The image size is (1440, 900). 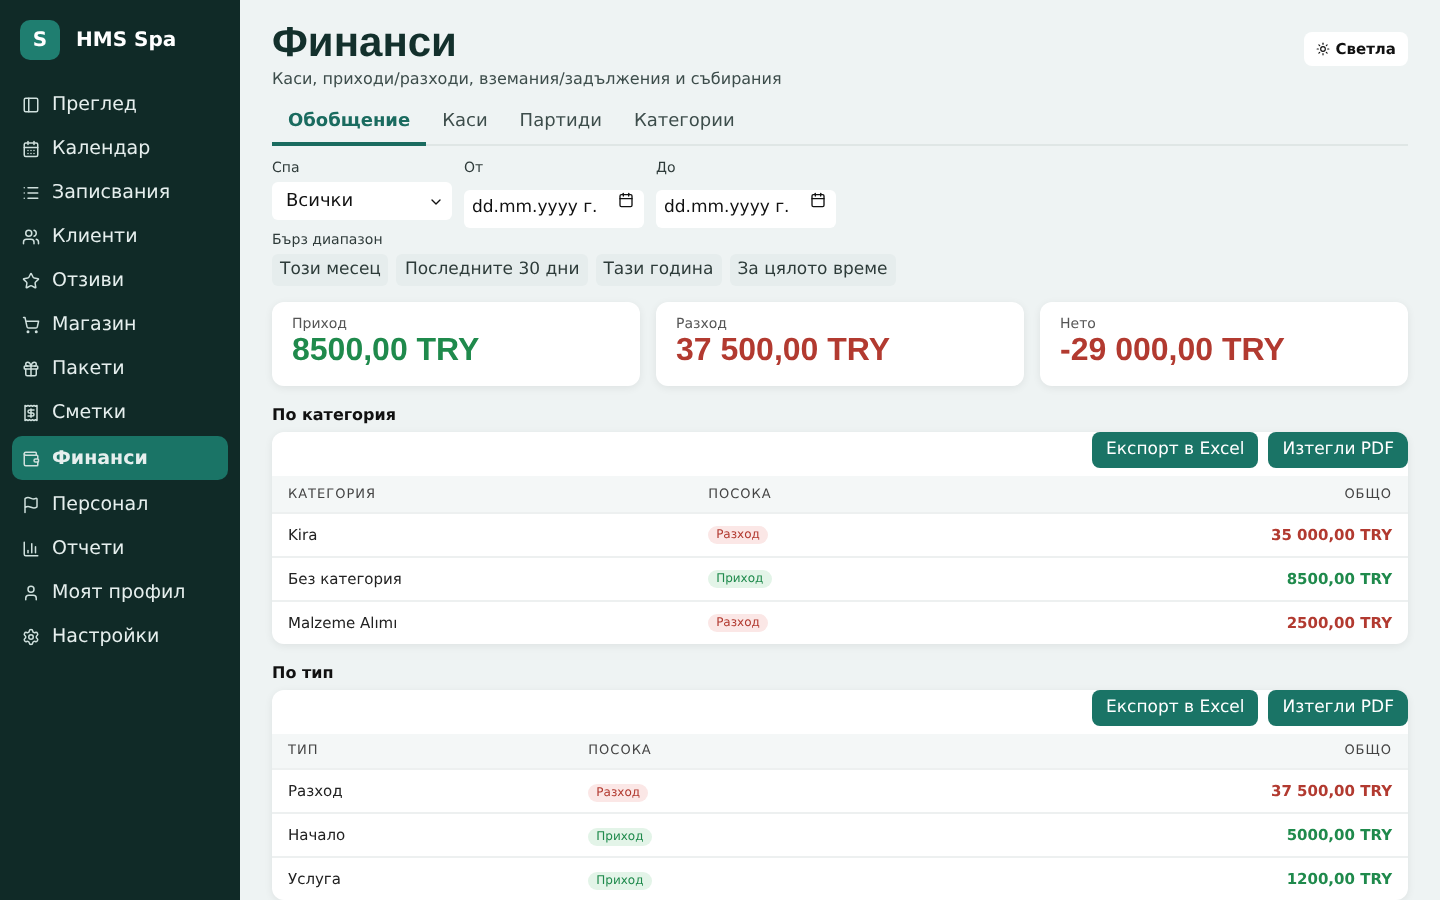 I want to click on flag-icon, so click(x=31, y=504).